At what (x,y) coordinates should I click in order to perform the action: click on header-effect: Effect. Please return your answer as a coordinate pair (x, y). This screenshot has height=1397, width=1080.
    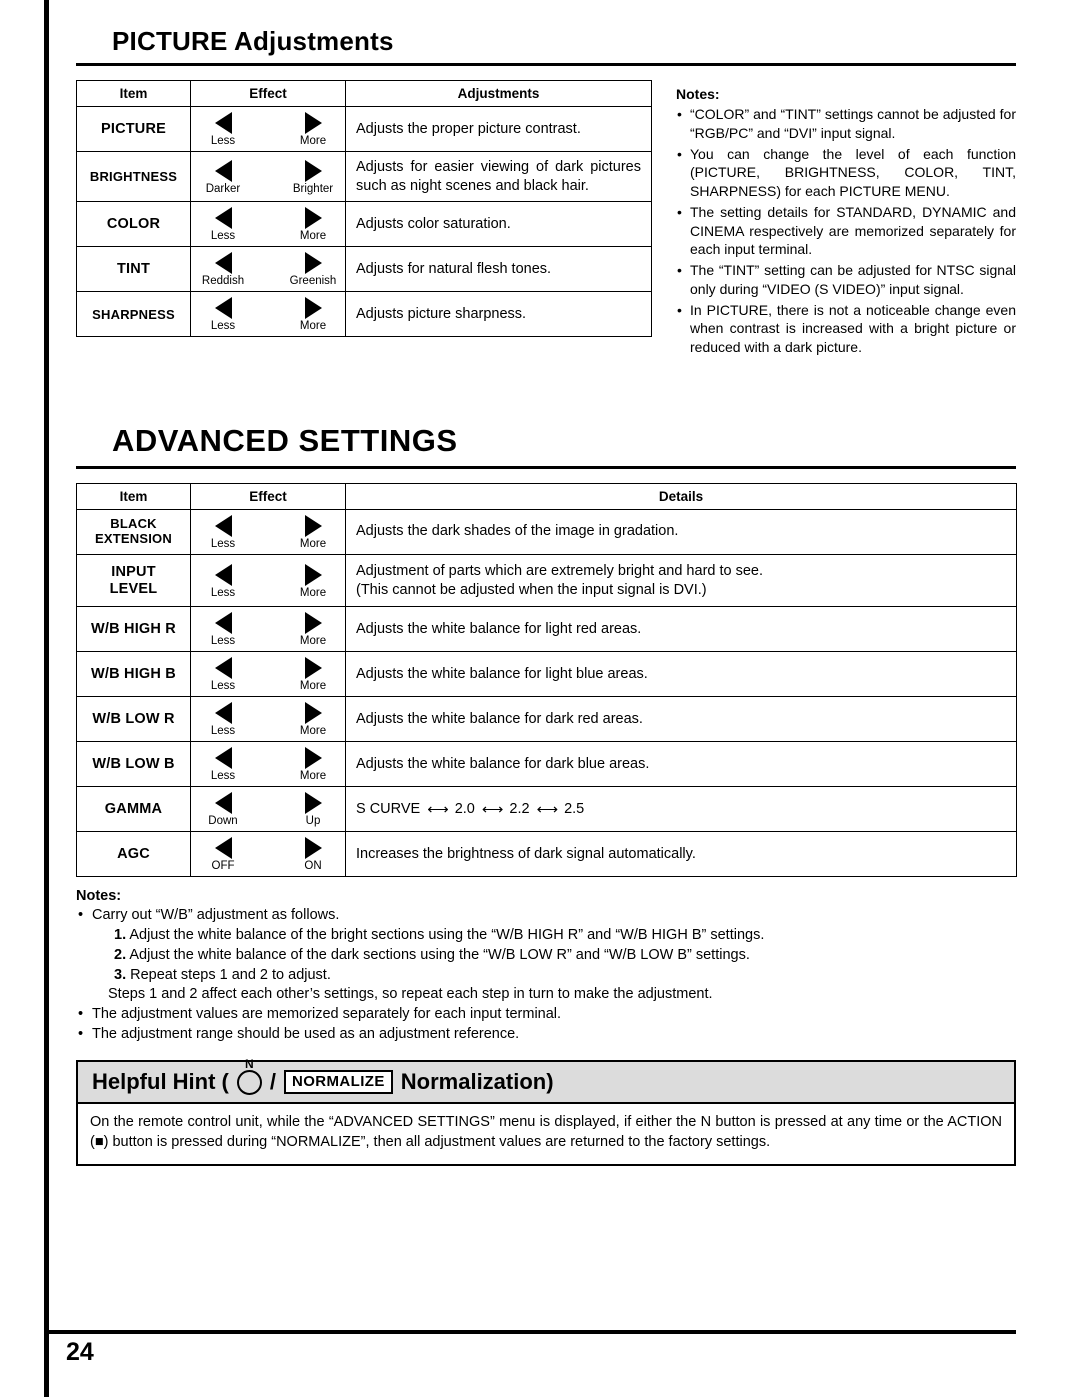
    Looking at the image, I should click on (268, 93).